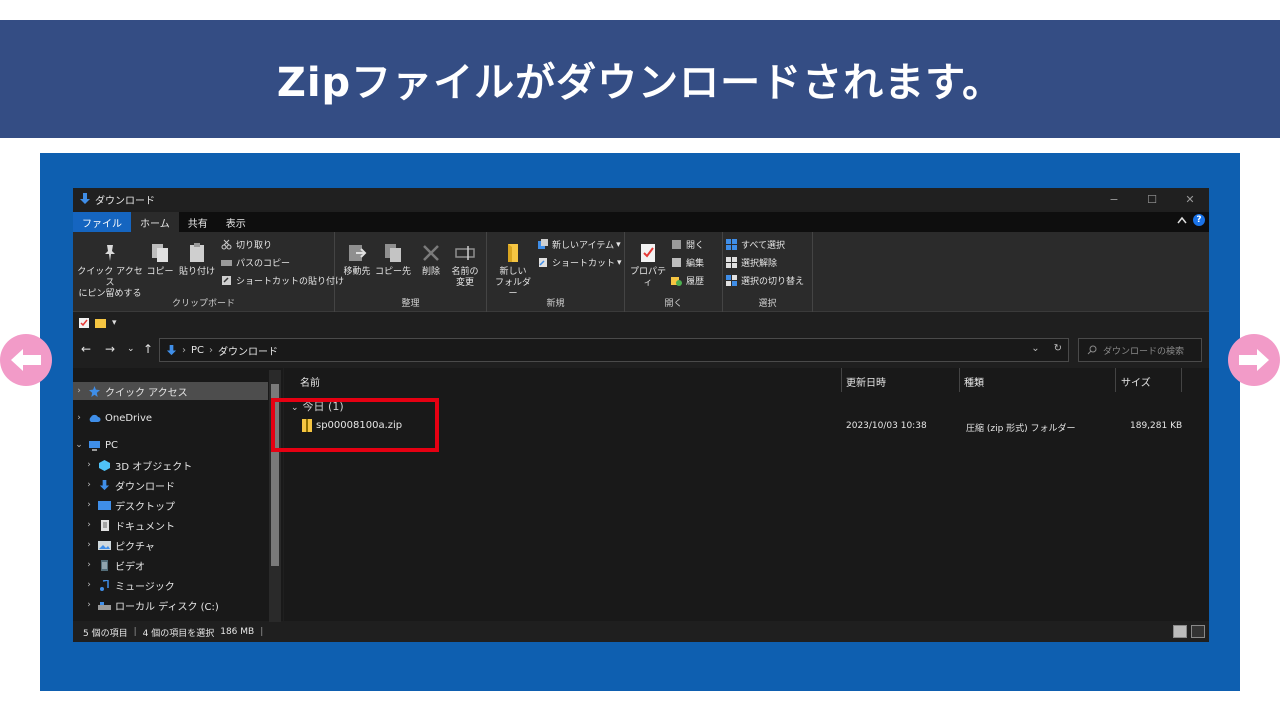  Describe the element at coordinates (95, 418) in the screenshot. I see `cloud-icon` at that location.